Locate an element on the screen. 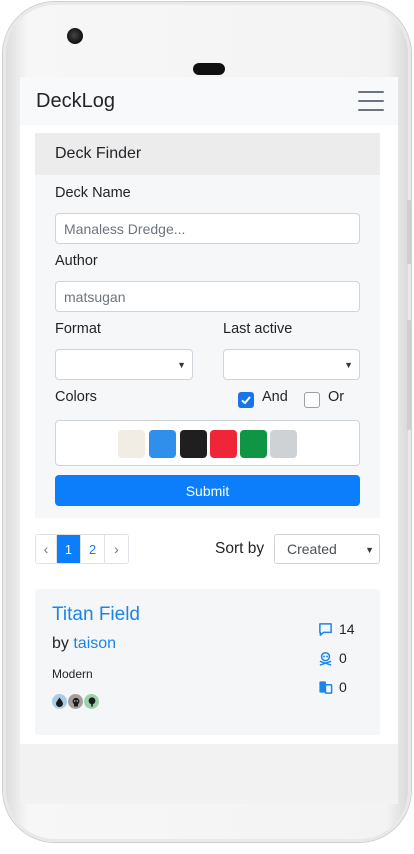 The height and width of the screenshot is (854, 414). navbar: DeckLog is located at coordinates (209, 101).